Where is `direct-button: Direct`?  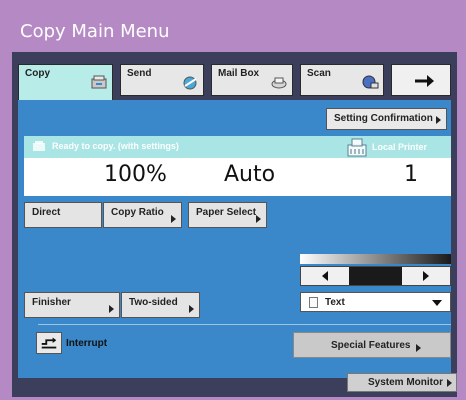
direct-button: Direct is located at coordinates (63, 215).